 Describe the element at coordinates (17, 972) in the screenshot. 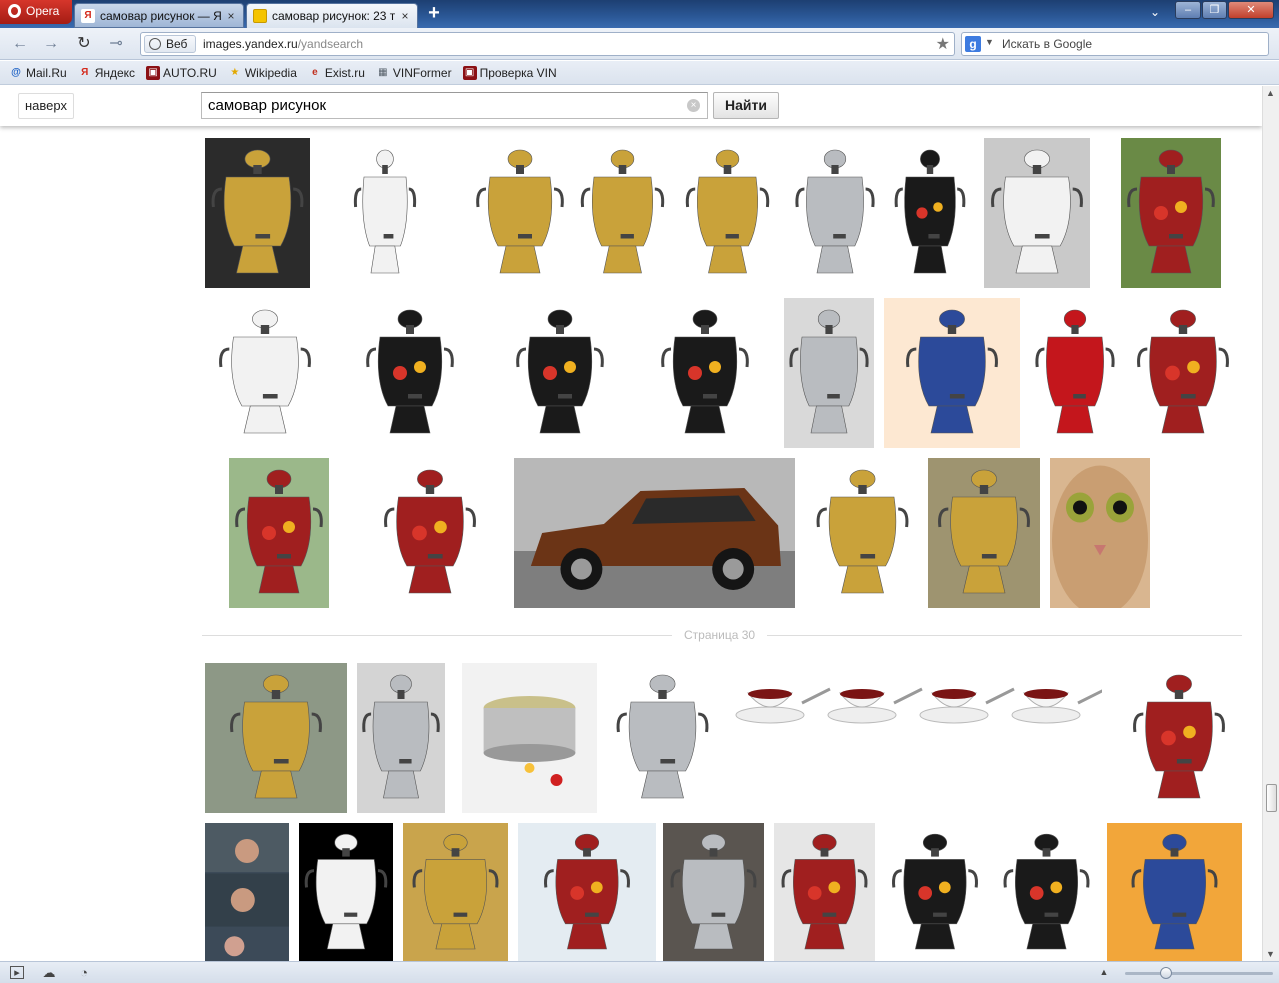

I see `panel-toggle-icon: ▸` at that location.